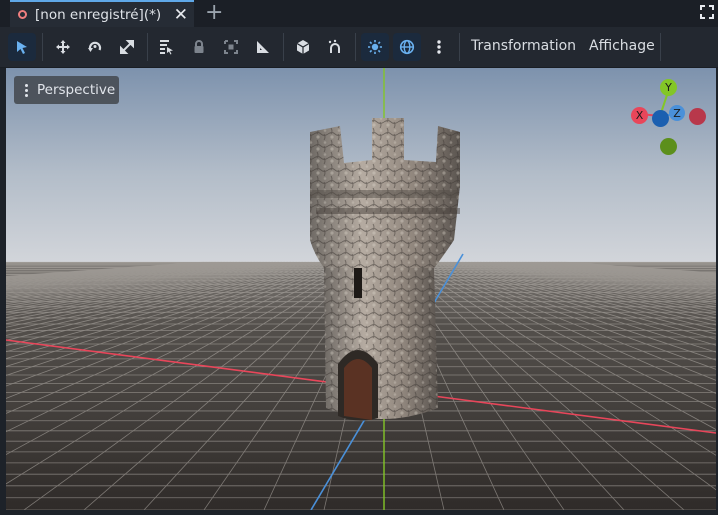  I want to click on preview-environment-button, so click(407, 47).